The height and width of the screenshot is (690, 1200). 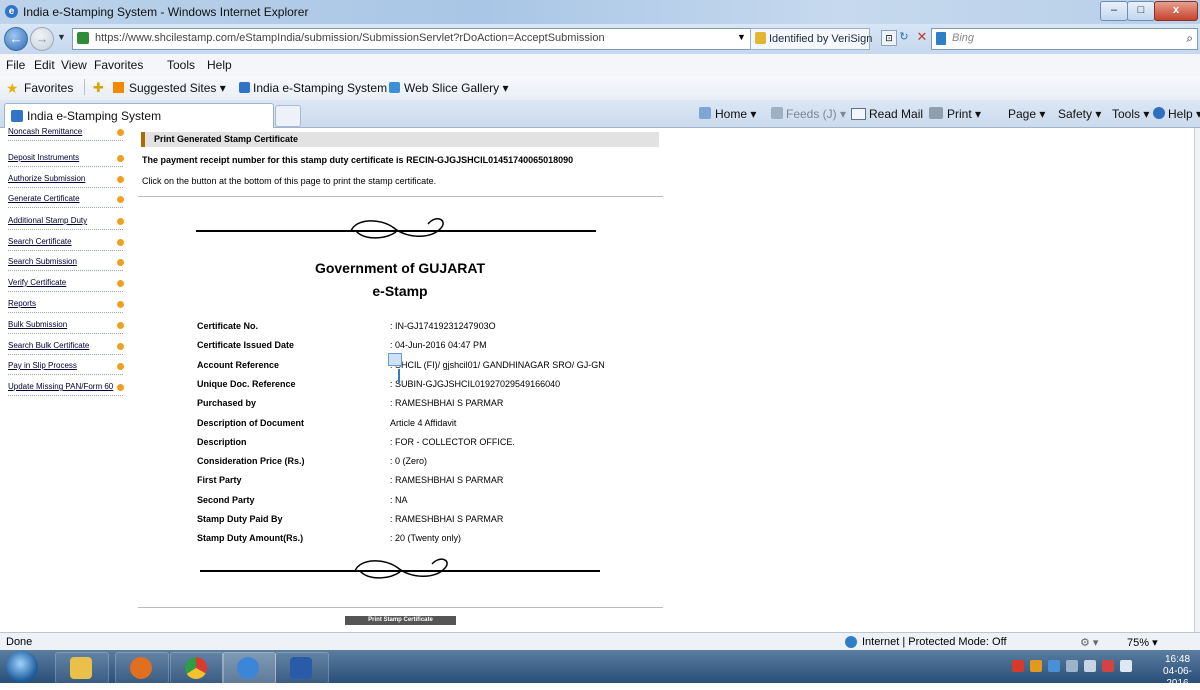 What do you see at coordinates (1108, 666) in the screenshot?
I see `tray-flag-icon` at bounding box center [1108, 666].